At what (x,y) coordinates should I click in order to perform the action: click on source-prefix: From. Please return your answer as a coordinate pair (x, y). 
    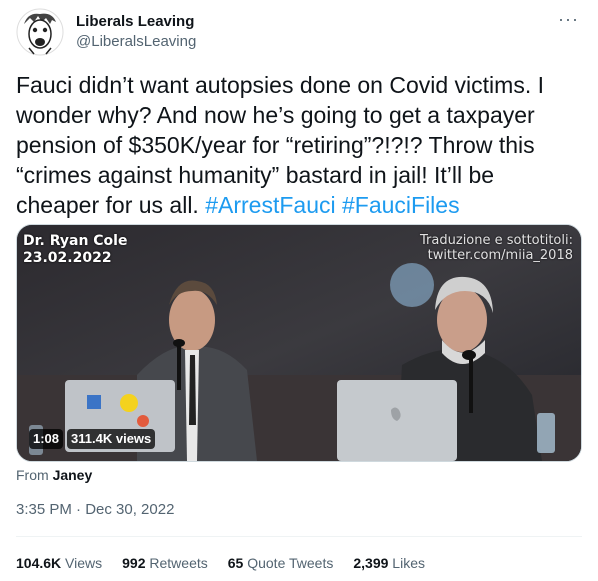
    Looking at the image, I should click on (32, 475).